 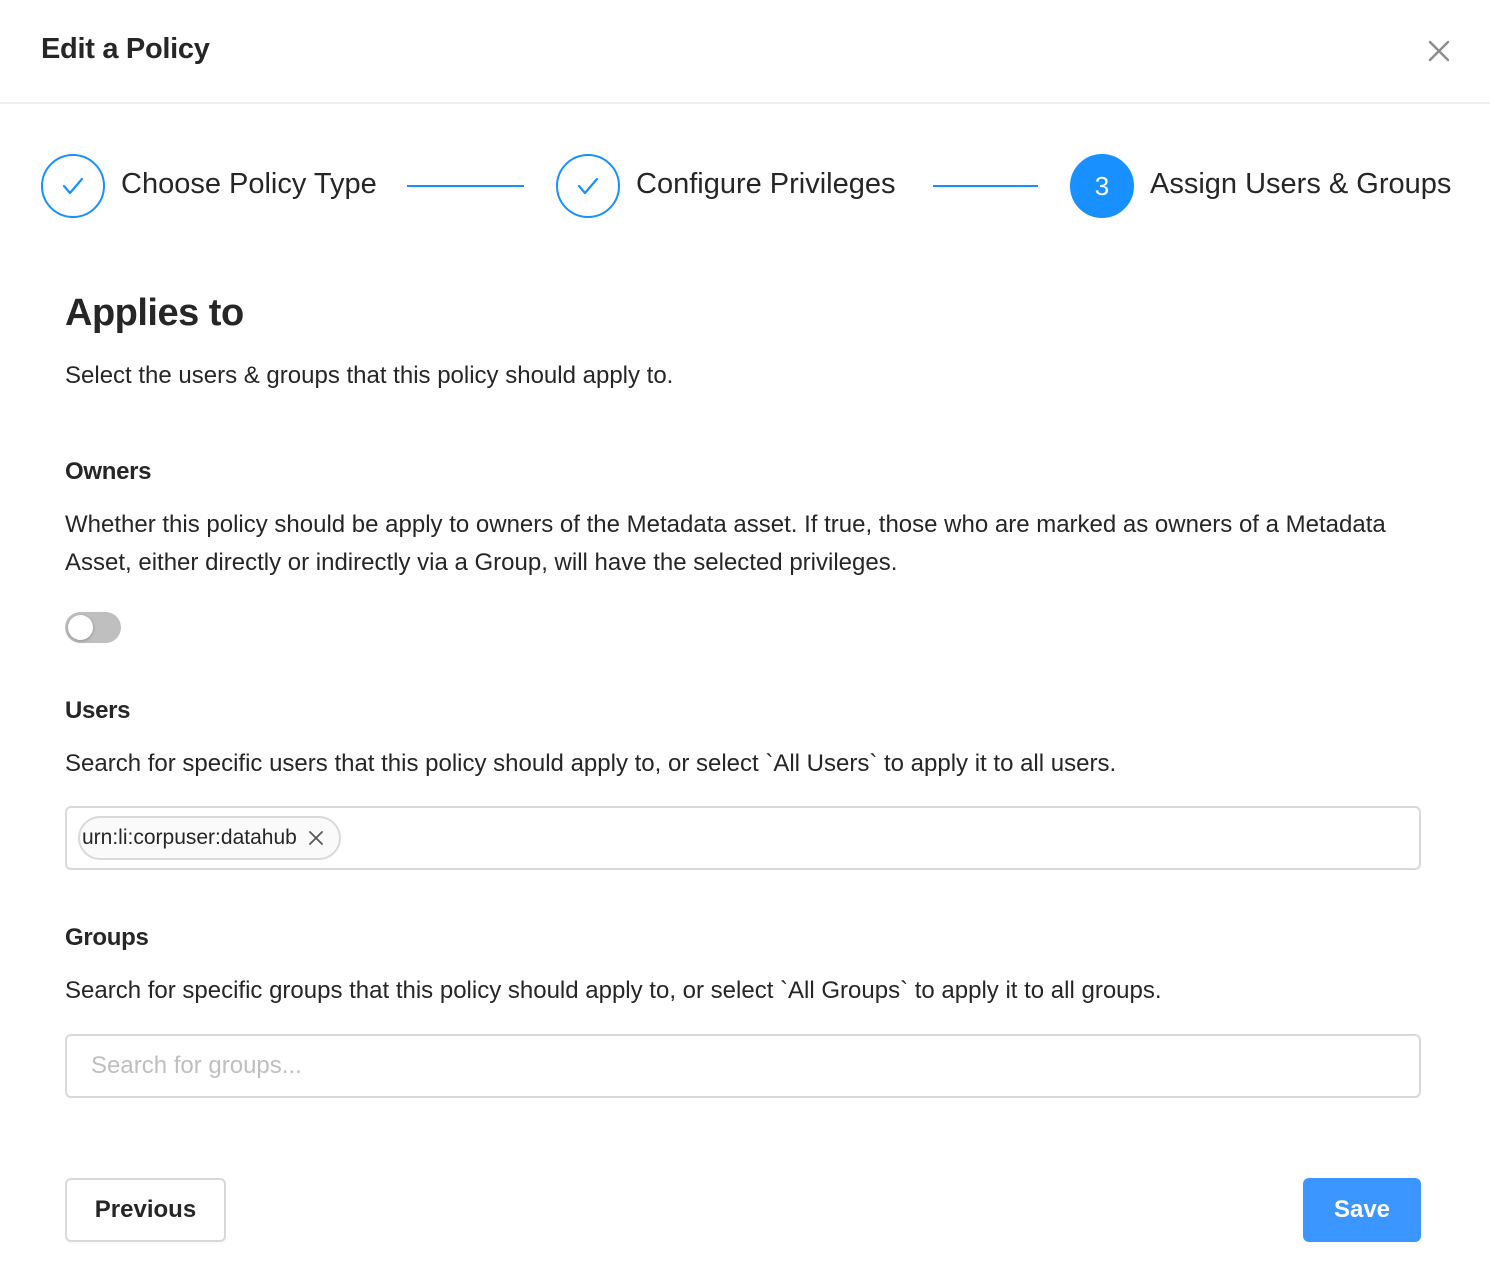 I want to click on step-2-circle, so click(x=588, y=186).